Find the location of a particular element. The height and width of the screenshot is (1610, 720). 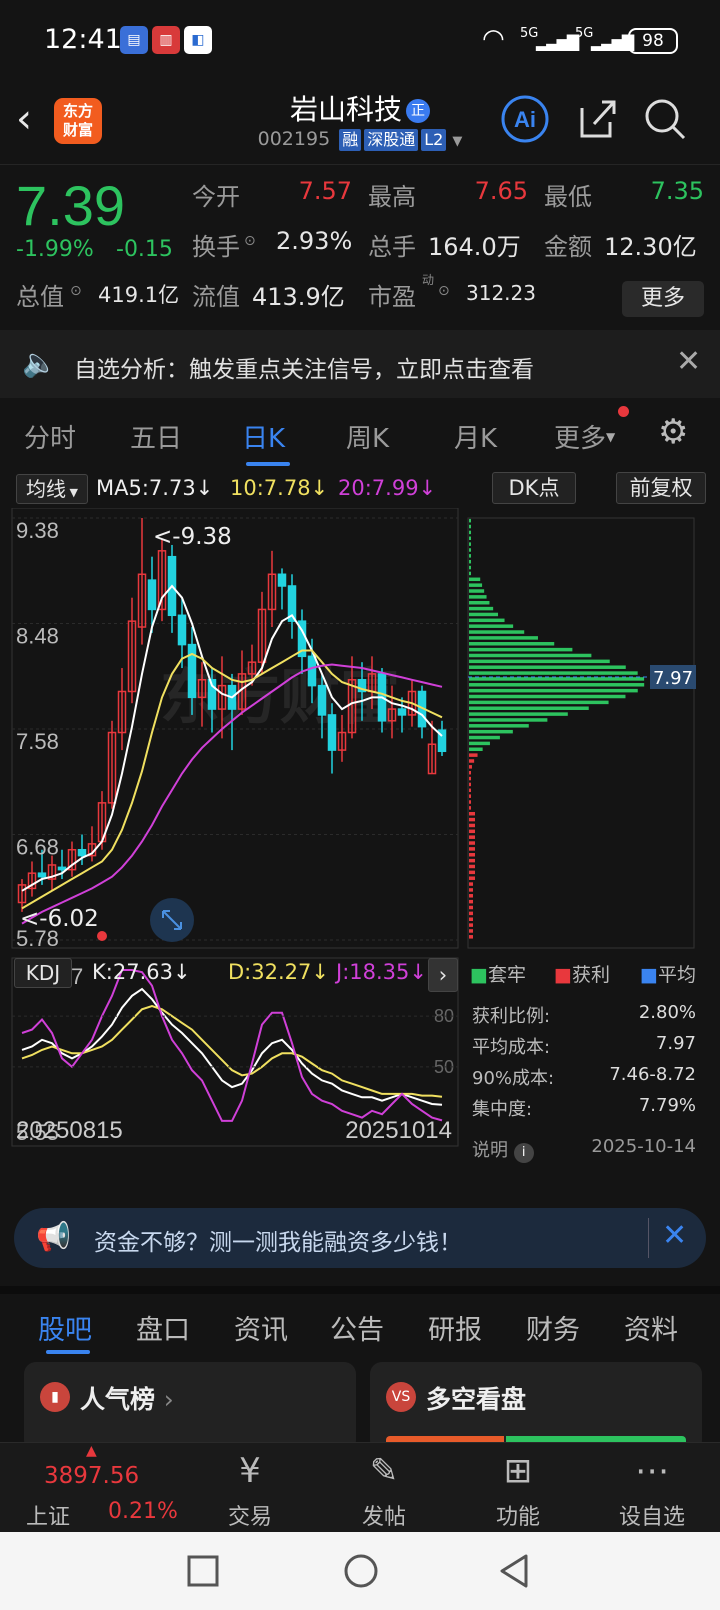

tab-daily-k: 日K is located at coordinates (263, 436).